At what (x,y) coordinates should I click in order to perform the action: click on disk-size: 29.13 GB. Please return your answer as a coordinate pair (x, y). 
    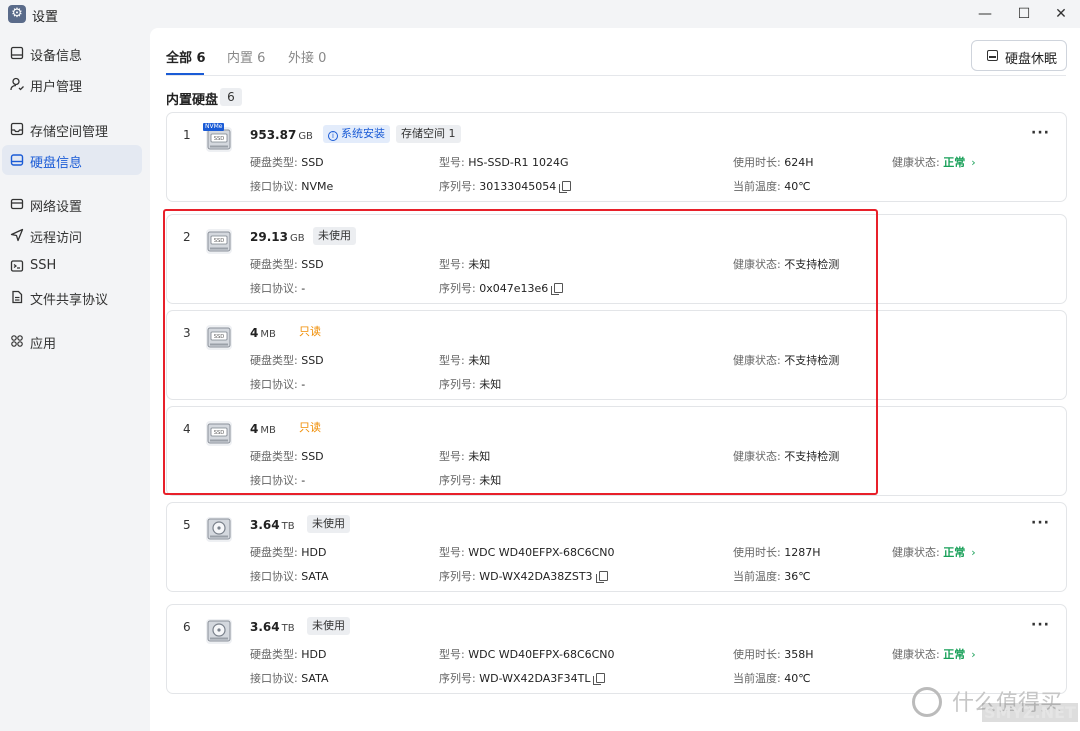
    Looking at the image, I should click on (277, 237).